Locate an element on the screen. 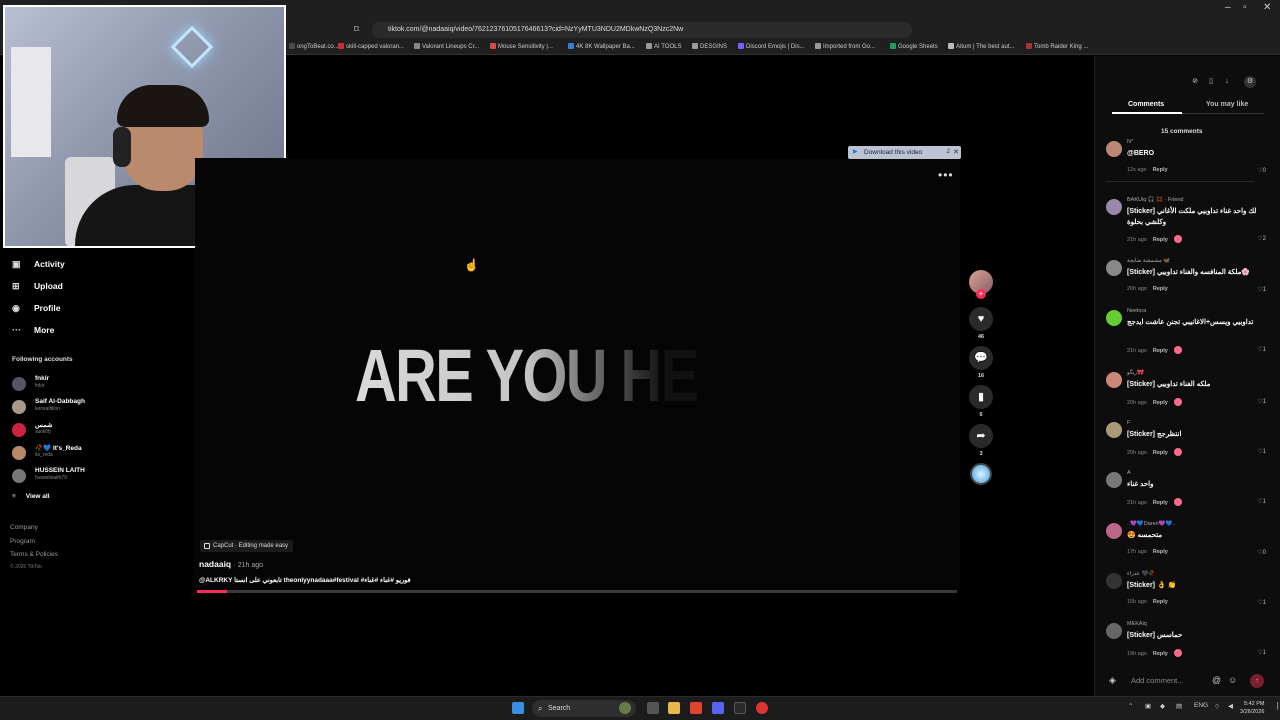 This screenshot has height=720, width=1280. mention-icon: @ is located at coordinates (1216, 680).